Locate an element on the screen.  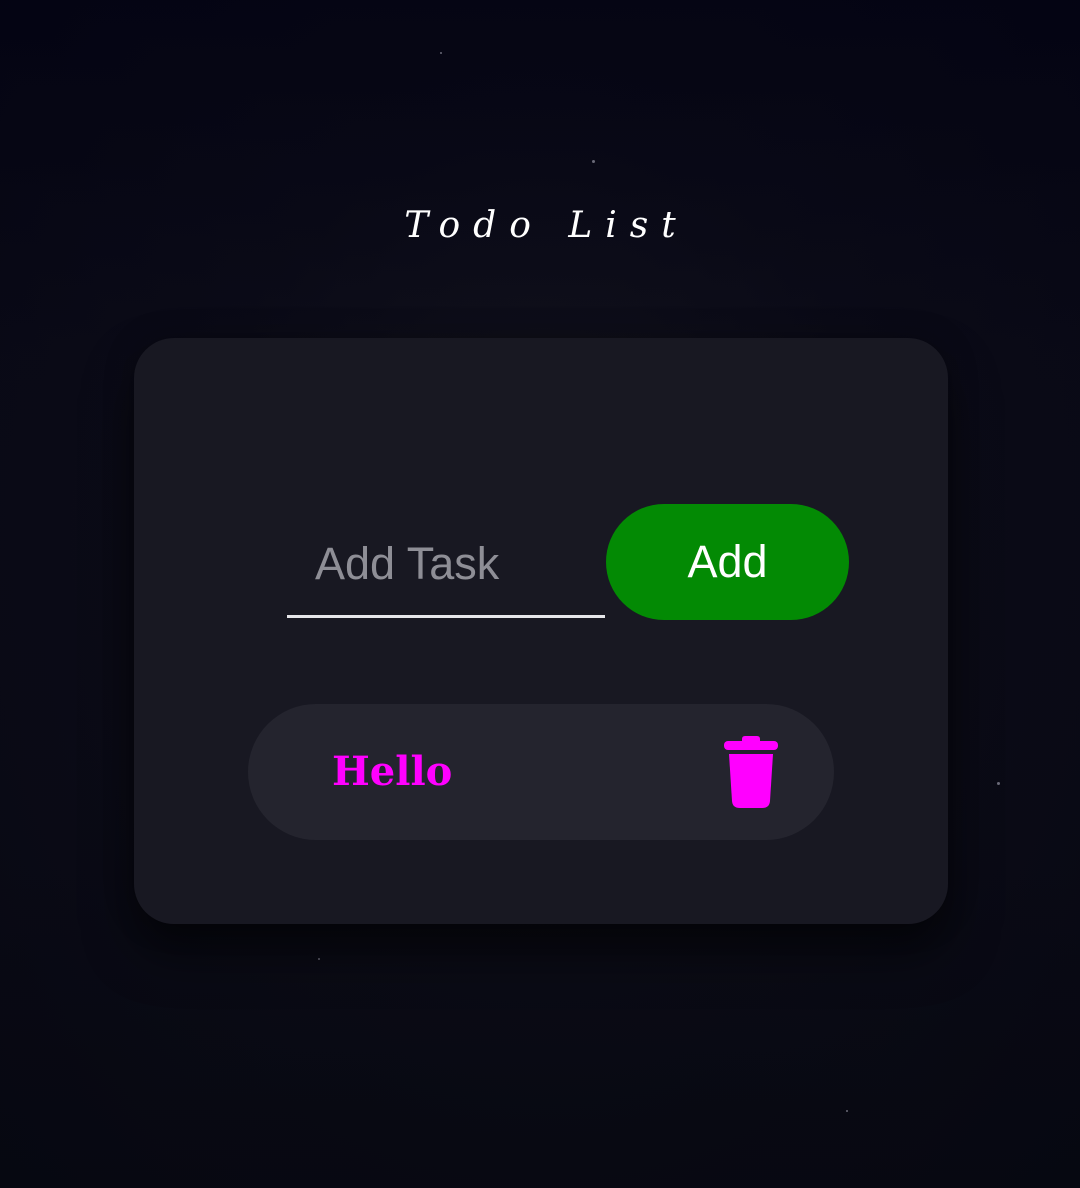
add-button: Add is located at coordinates (727, 562).